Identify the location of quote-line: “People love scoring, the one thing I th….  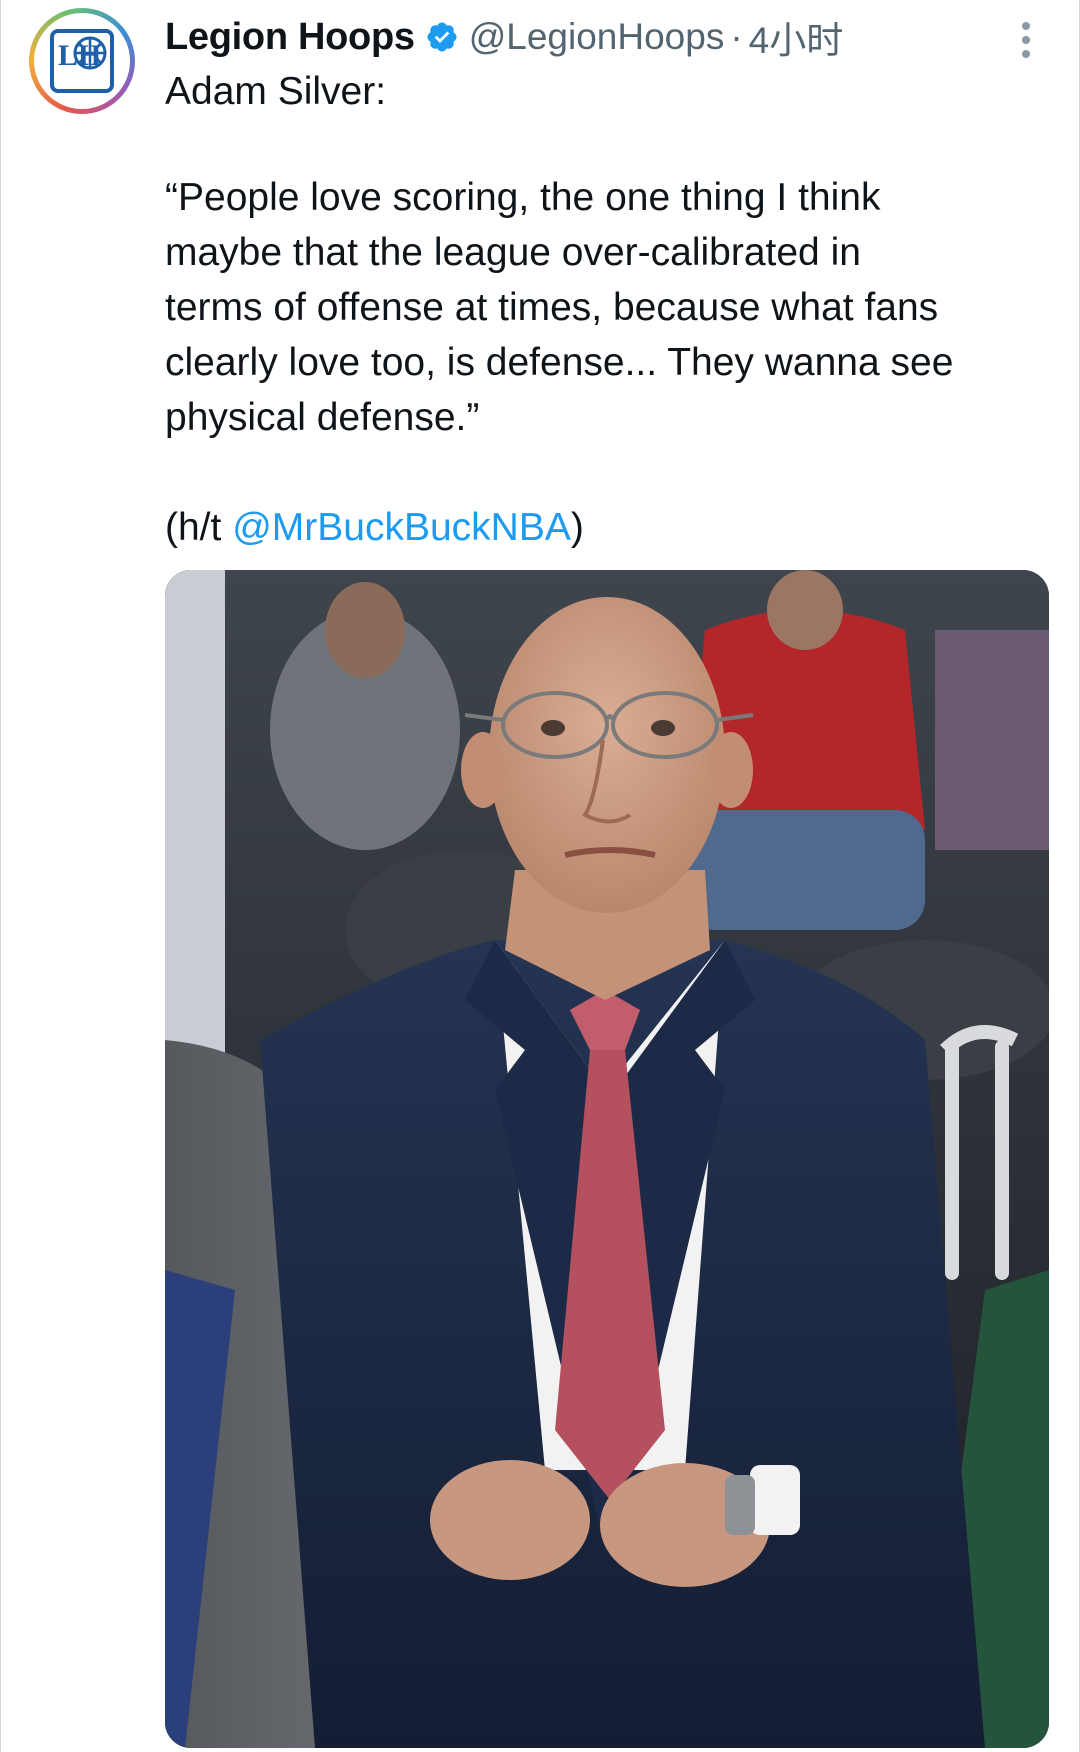
(523, 197).